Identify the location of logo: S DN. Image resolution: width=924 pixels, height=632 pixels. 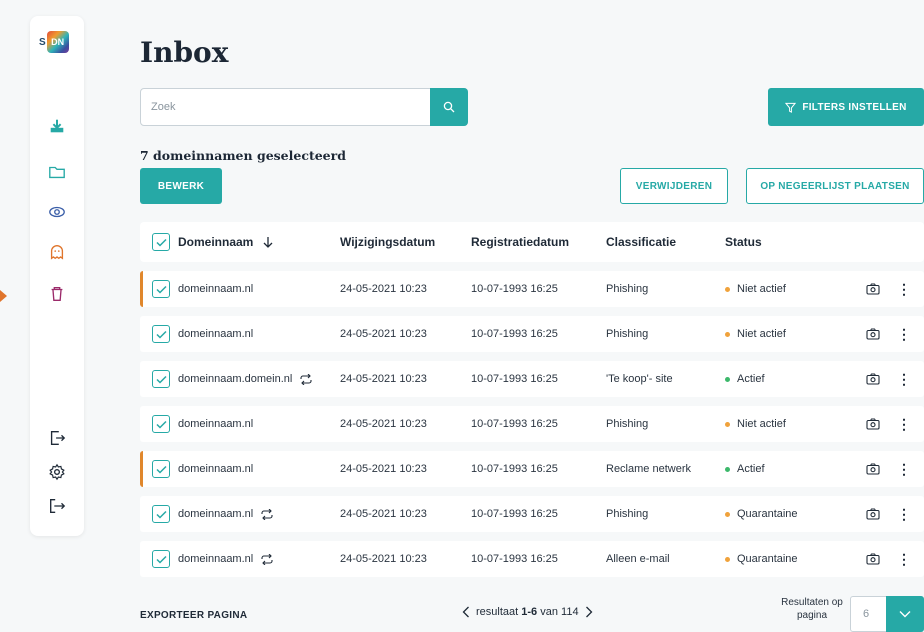
(57, 42).